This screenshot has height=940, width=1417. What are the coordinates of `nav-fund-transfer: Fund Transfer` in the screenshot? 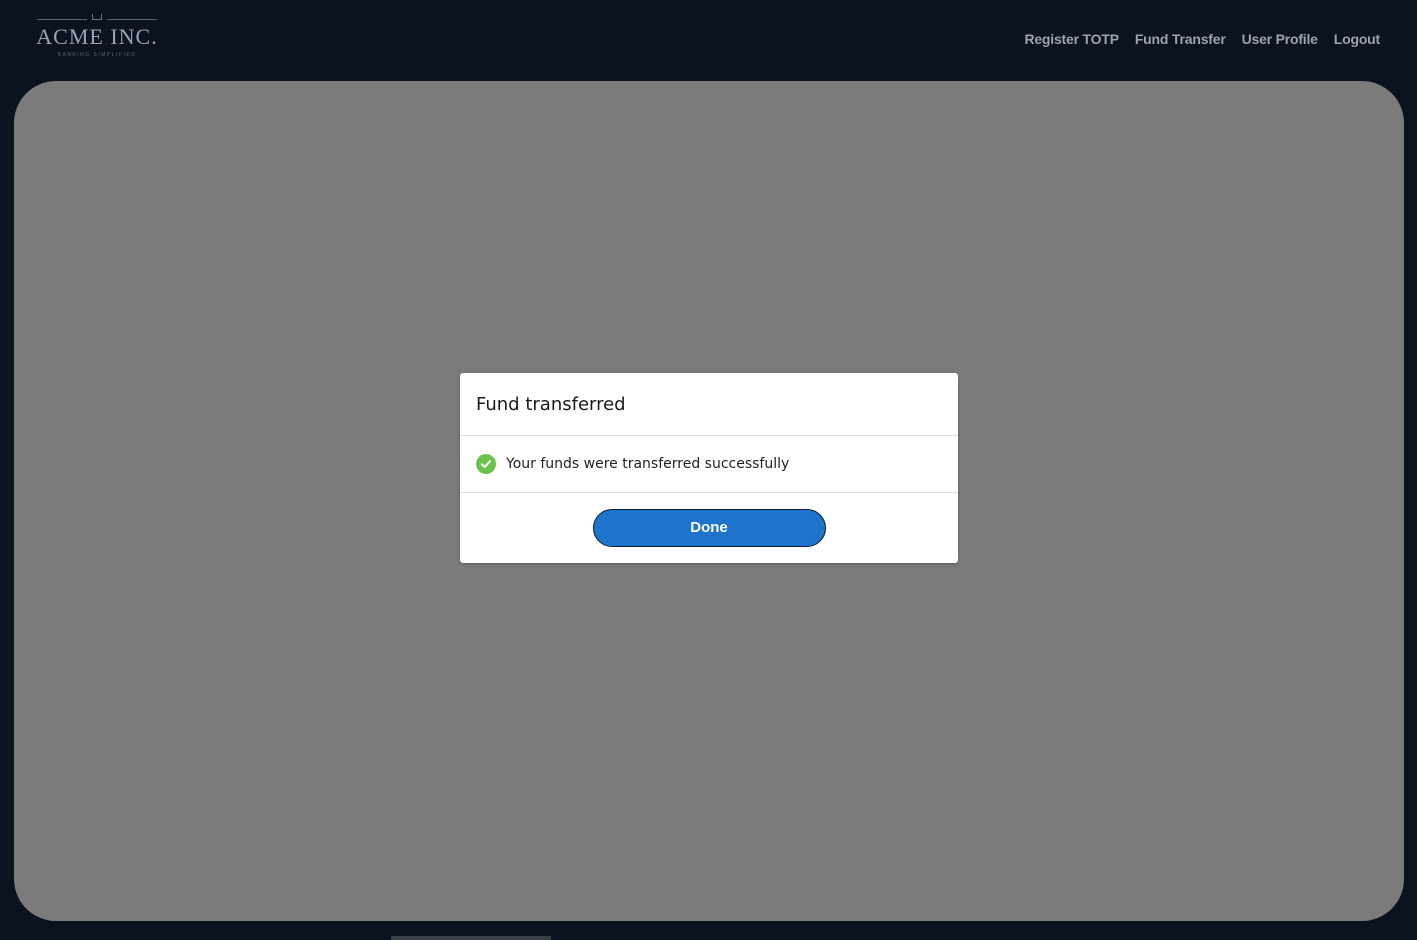 It's located at (1180, 39).